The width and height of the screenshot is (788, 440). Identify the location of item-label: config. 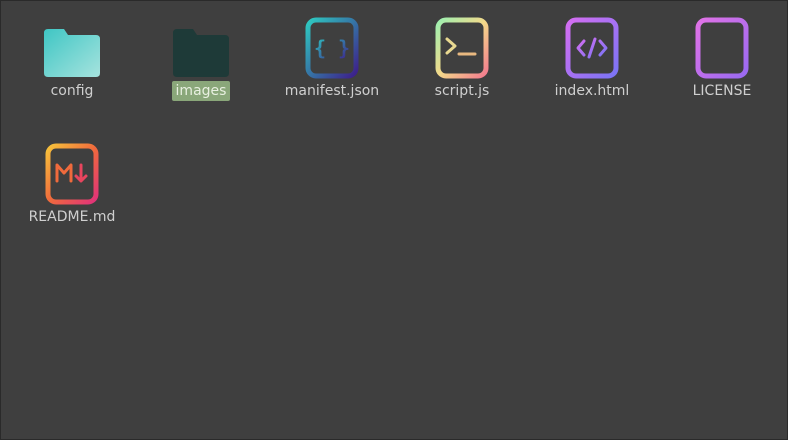
(72, 91).